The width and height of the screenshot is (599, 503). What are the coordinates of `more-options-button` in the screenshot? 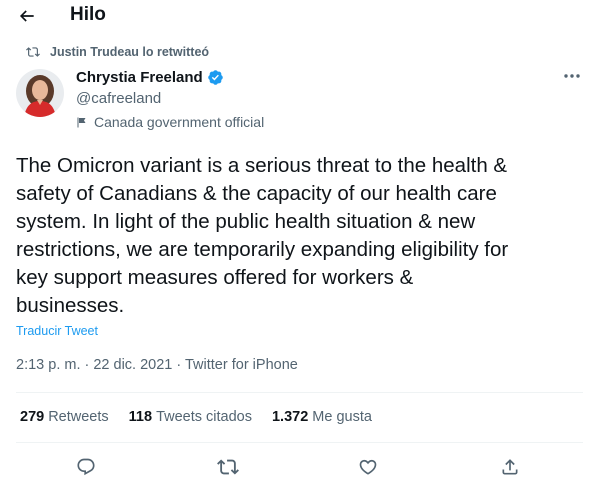 It's located at (572, 76).